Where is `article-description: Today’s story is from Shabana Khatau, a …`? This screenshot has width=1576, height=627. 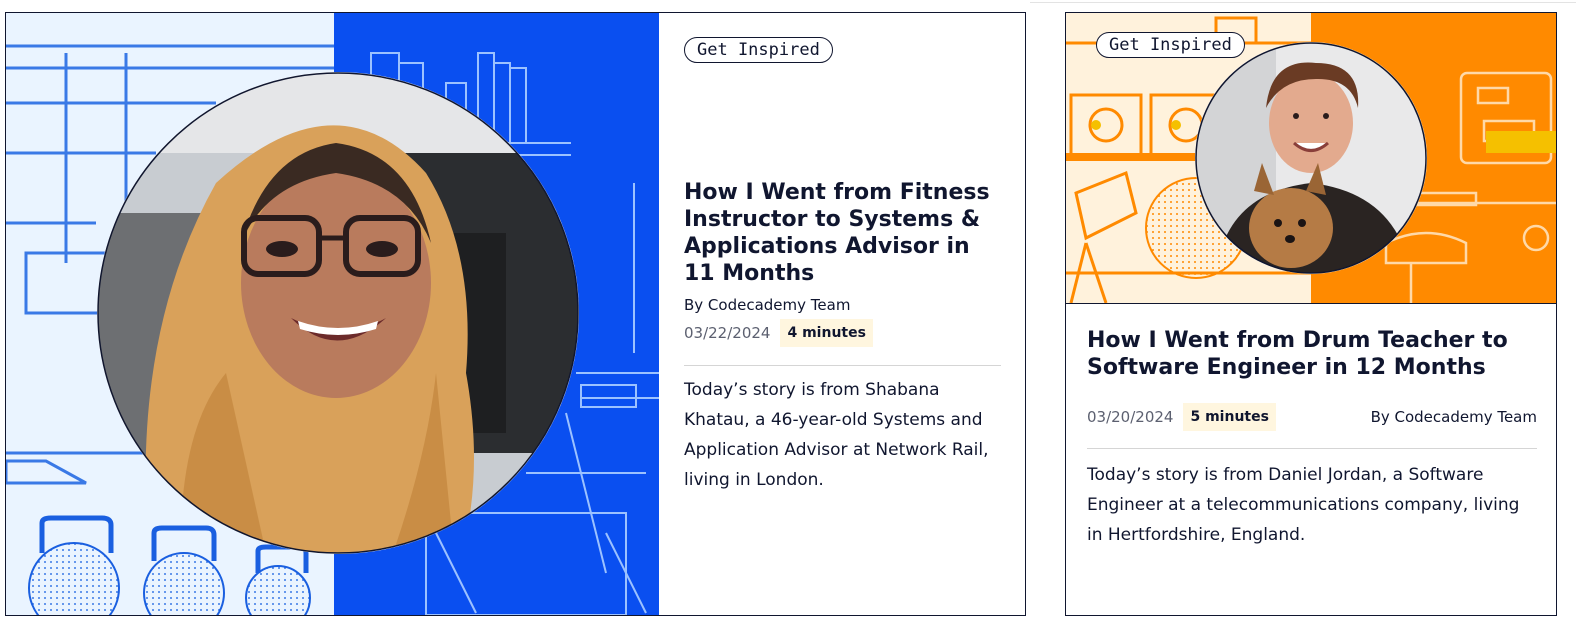 article-description: Today’s story is from Shabana Khatau, a … is located at coordinates (836, 435).